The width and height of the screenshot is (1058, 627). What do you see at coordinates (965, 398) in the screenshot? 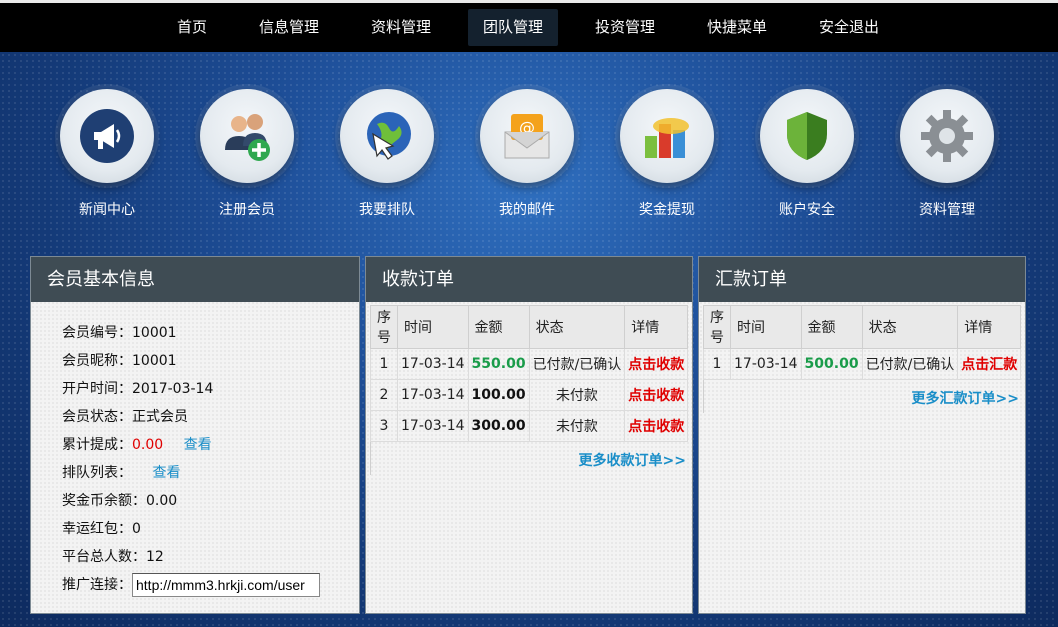
I see `more-remit-orders-link: 更多汇款订单>>` at bounding box center [965, 398].